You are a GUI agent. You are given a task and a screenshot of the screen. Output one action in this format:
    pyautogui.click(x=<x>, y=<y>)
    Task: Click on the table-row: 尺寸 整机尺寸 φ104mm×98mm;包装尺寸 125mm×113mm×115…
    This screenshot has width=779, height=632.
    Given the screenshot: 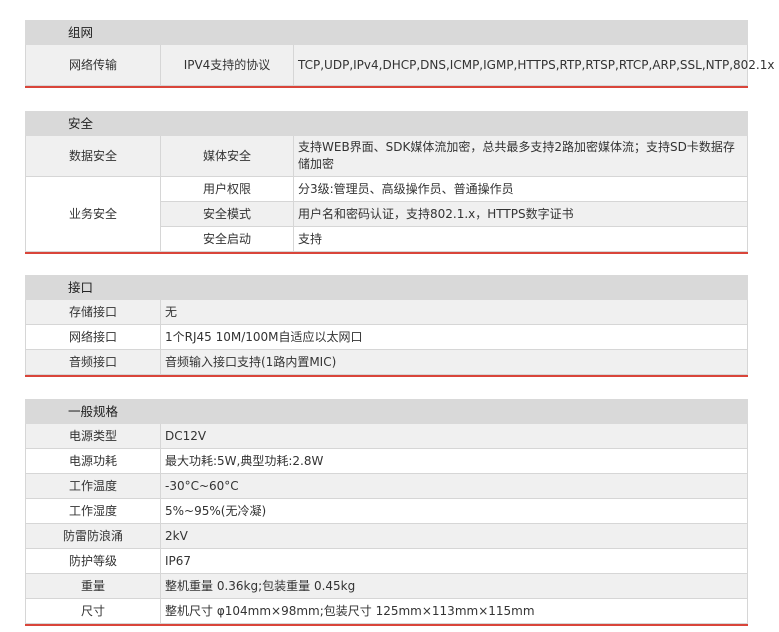 What is the action you would take?
    pyautogui.click(x=386, y=611)
    